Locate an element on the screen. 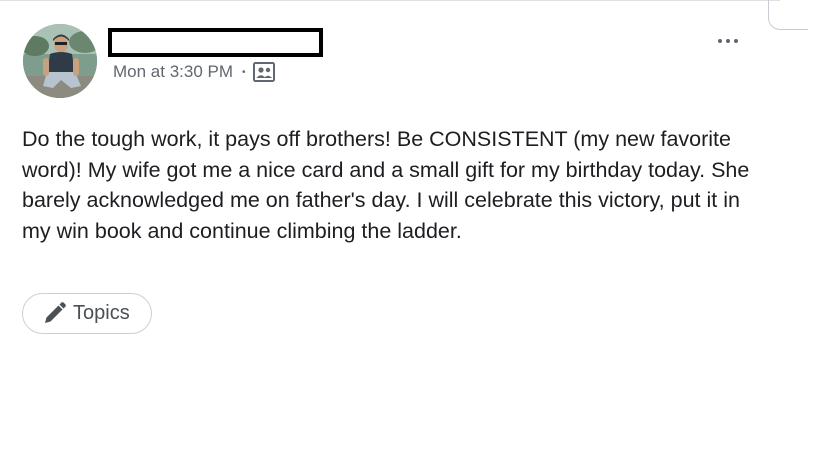  more-options-icon is located at coordinates (728, 41).